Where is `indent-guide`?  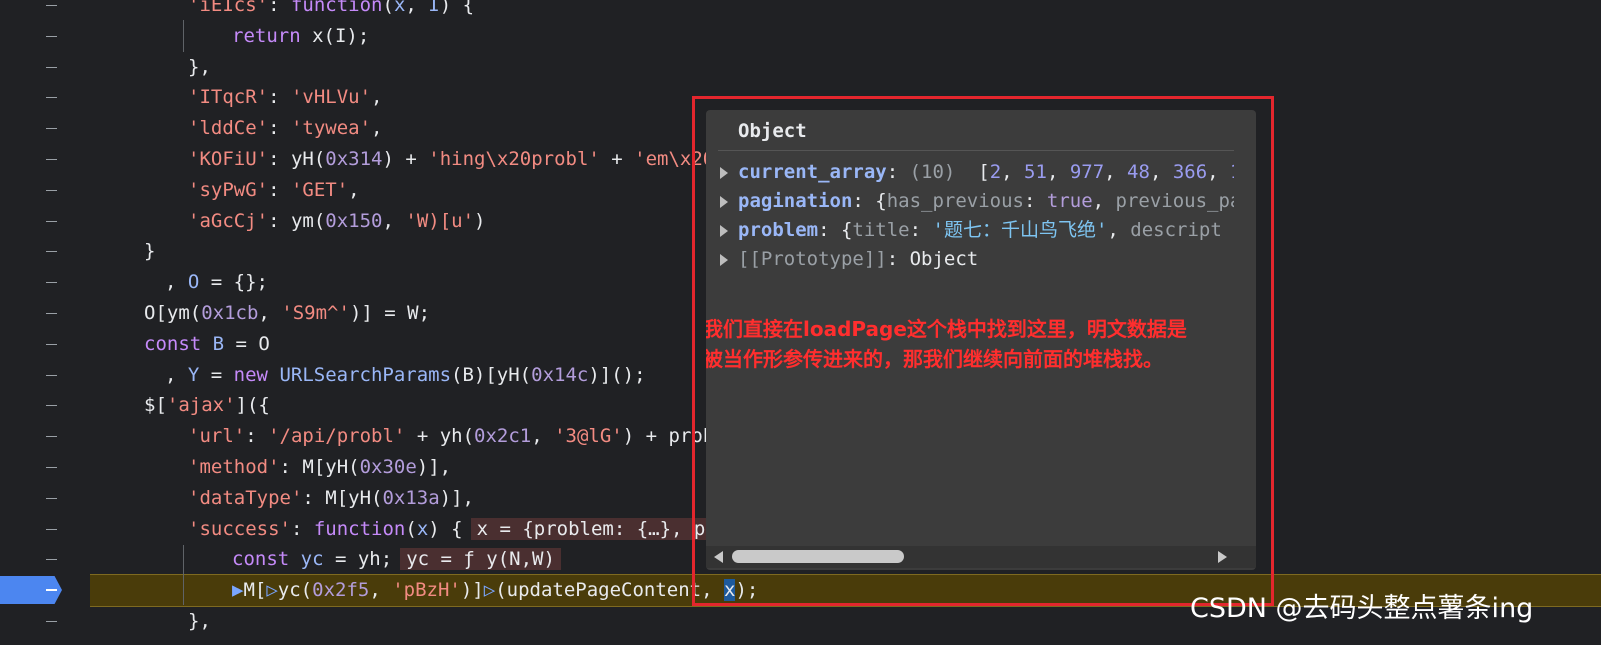 indent-guide is located at coordinates (183, 575).